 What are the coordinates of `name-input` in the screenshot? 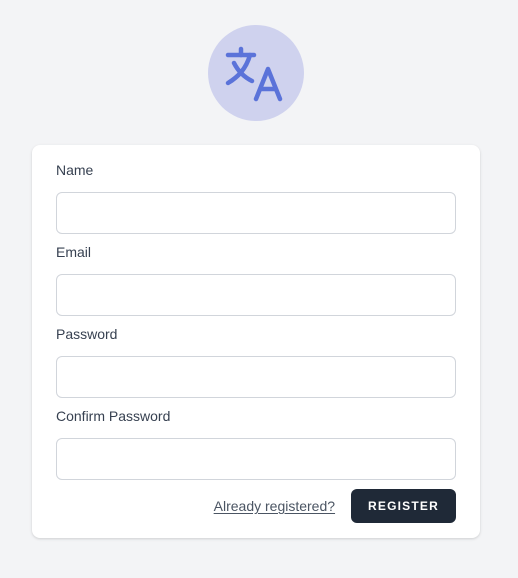 It's located at (256, 213).